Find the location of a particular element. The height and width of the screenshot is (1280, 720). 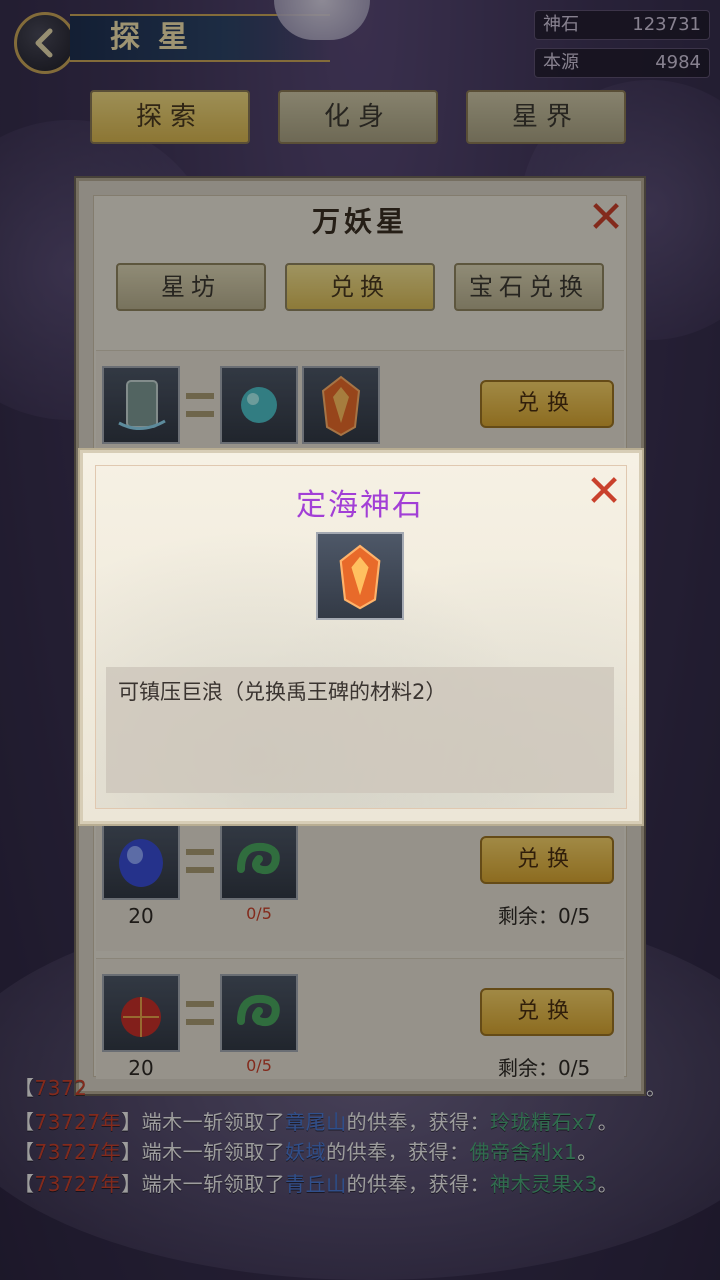

red-crystal-icon is located at coordinates (360, 577).